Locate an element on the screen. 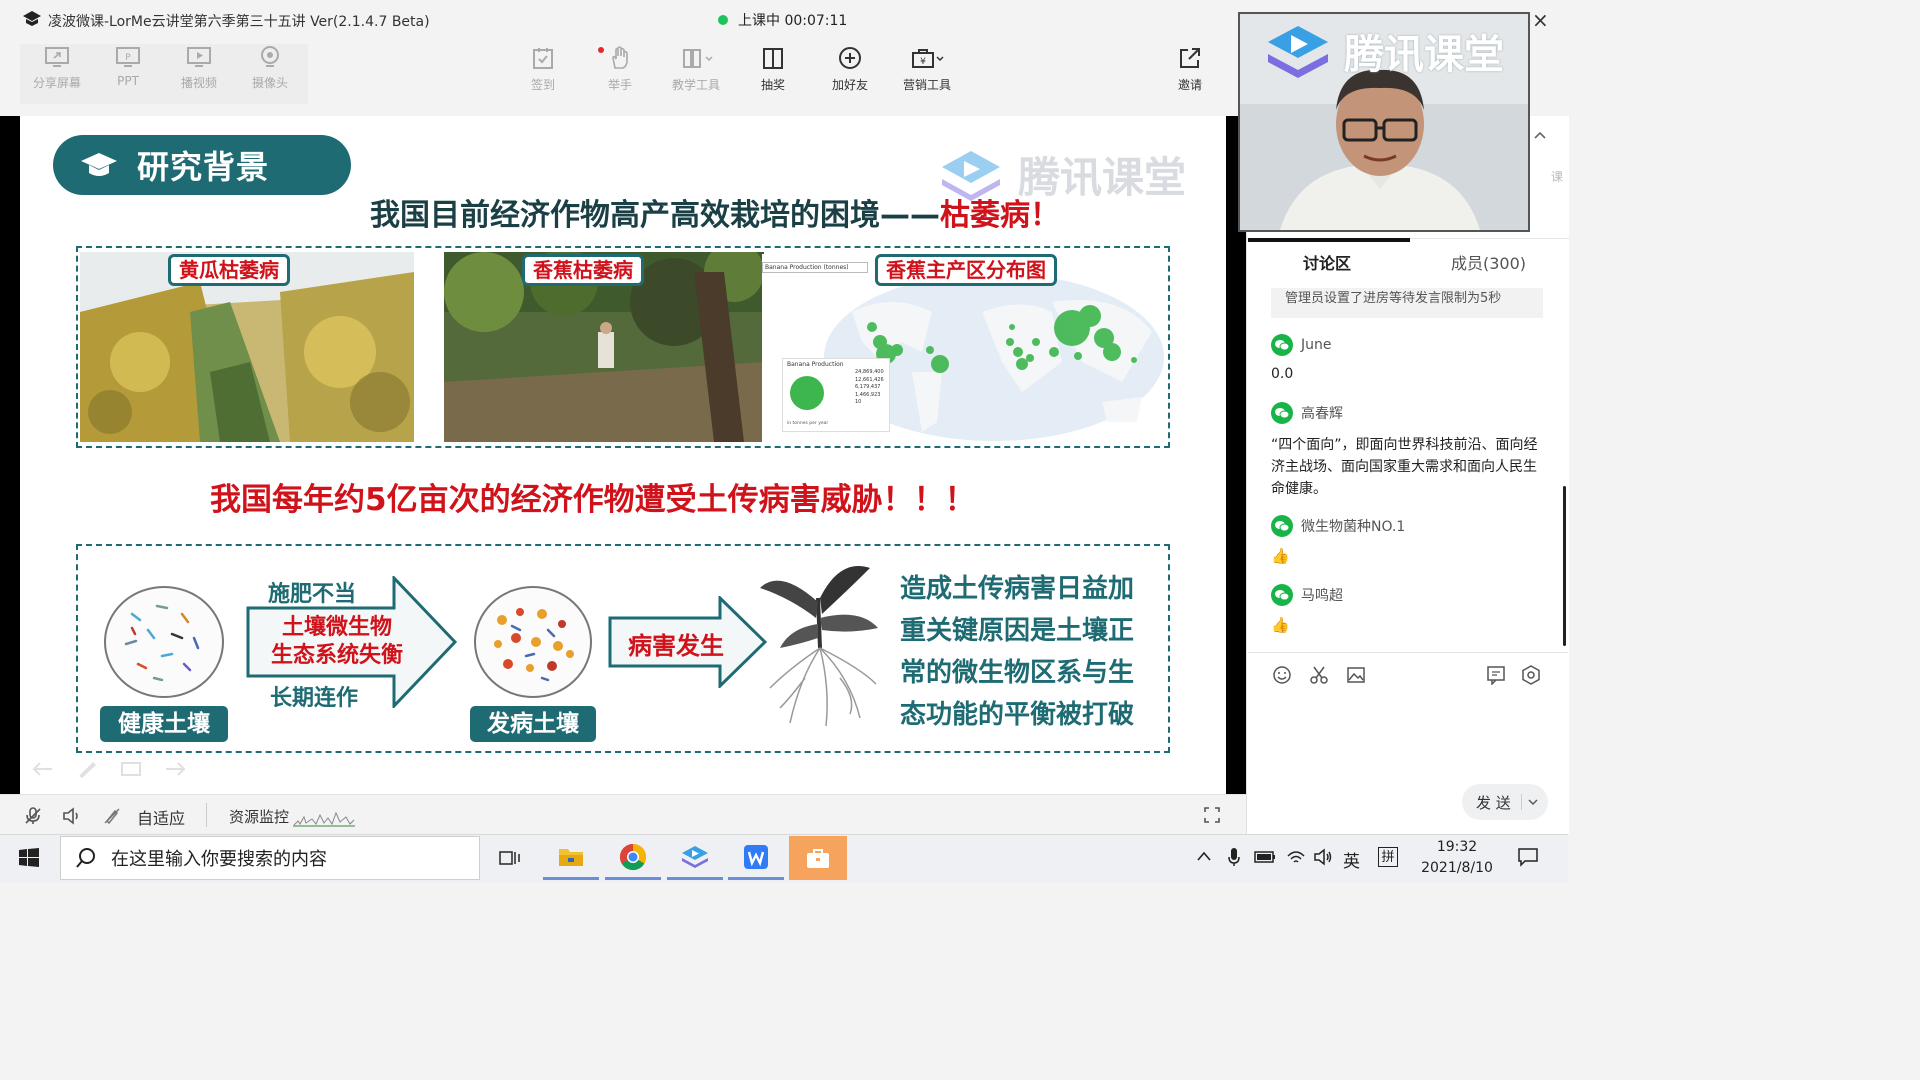 This screenshot has width=1920, height=1080. taskbar-clock: 19:32 2021/8/10 is located at coordinates (1457, 858).